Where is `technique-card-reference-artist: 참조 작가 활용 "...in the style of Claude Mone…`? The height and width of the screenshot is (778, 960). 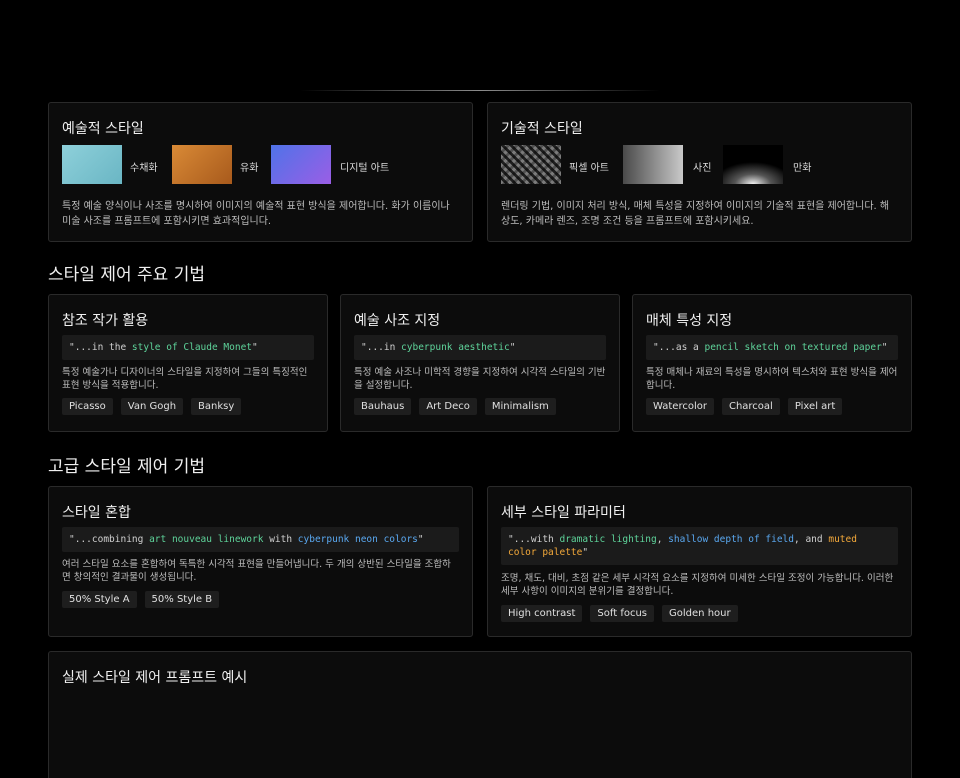
technique-card-reference-artist: 참조 작가 활용 "...in the style of Claude Mone… is located at coordinates (188, 363).